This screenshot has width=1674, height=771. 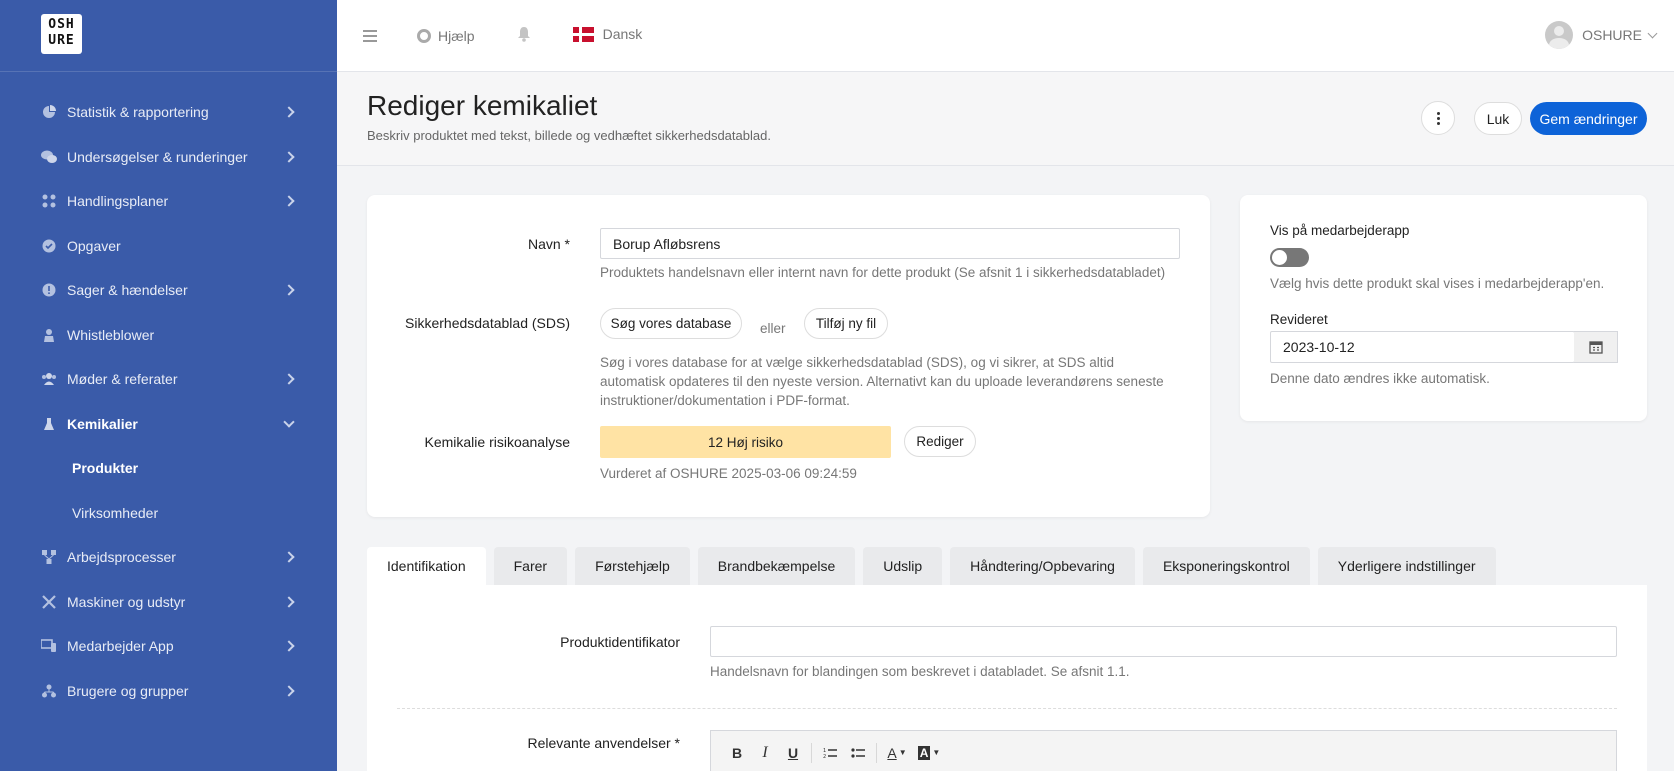 What do you see at coordinates (773, 328) in the screenshot?
I see `or-text: eller` at bounding box center [773, 328].